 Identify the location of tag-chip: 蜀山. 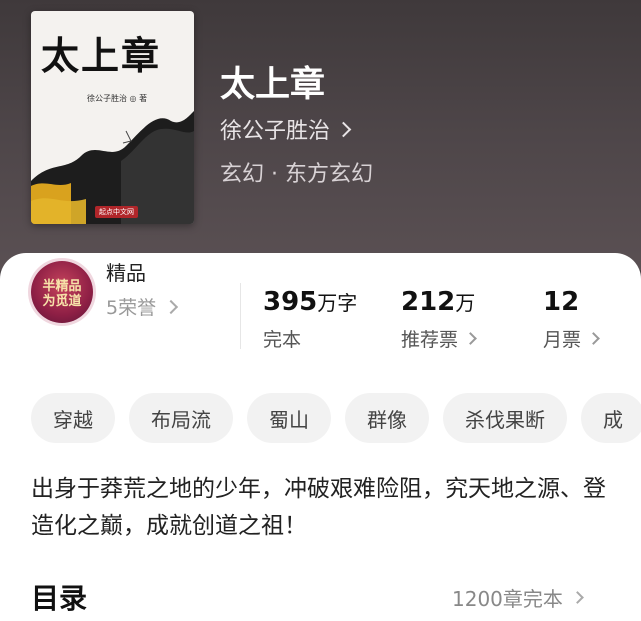
(289, 418).